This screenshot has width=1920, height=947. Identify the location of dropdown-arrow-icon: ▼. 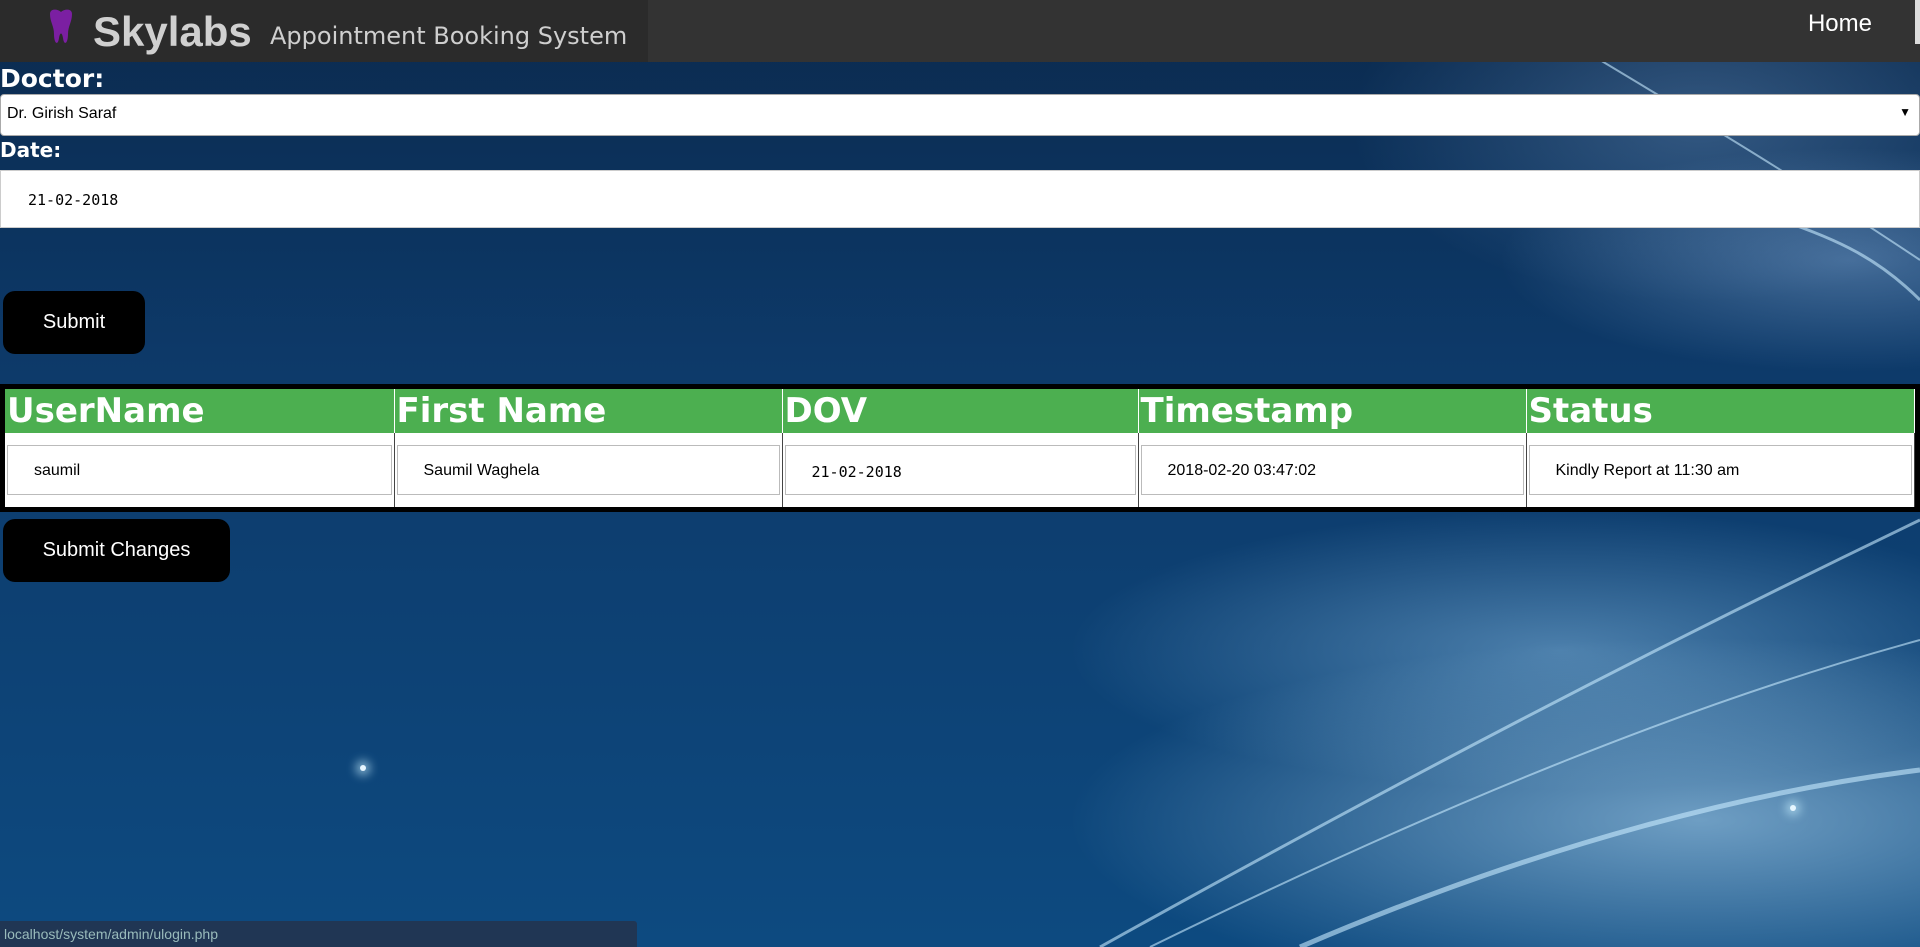
(1905, 112).